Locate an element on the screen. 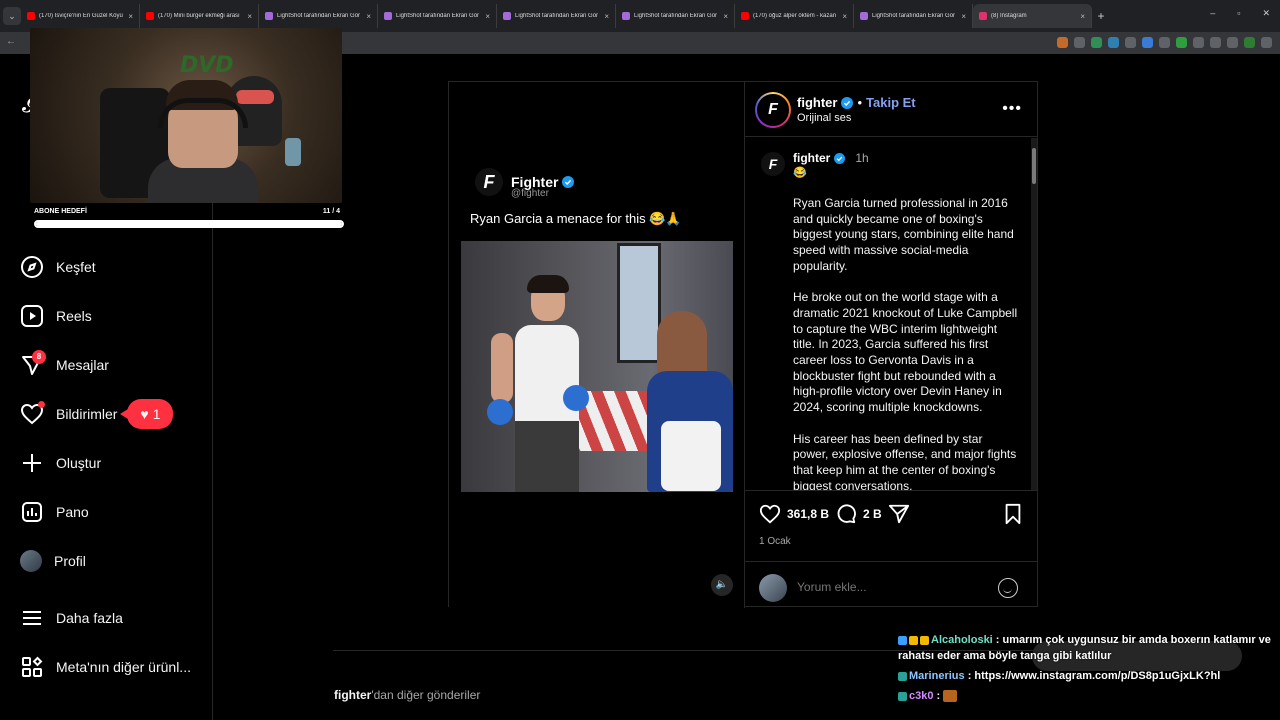 The height and width of the screenshot is (720, 1280). profile-avatar is located at coordinates (31, 561).